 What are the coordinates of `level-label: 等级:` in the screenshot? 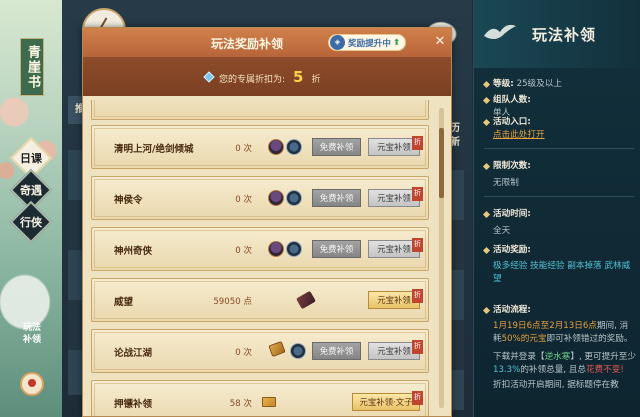 It's located at (503, 84).